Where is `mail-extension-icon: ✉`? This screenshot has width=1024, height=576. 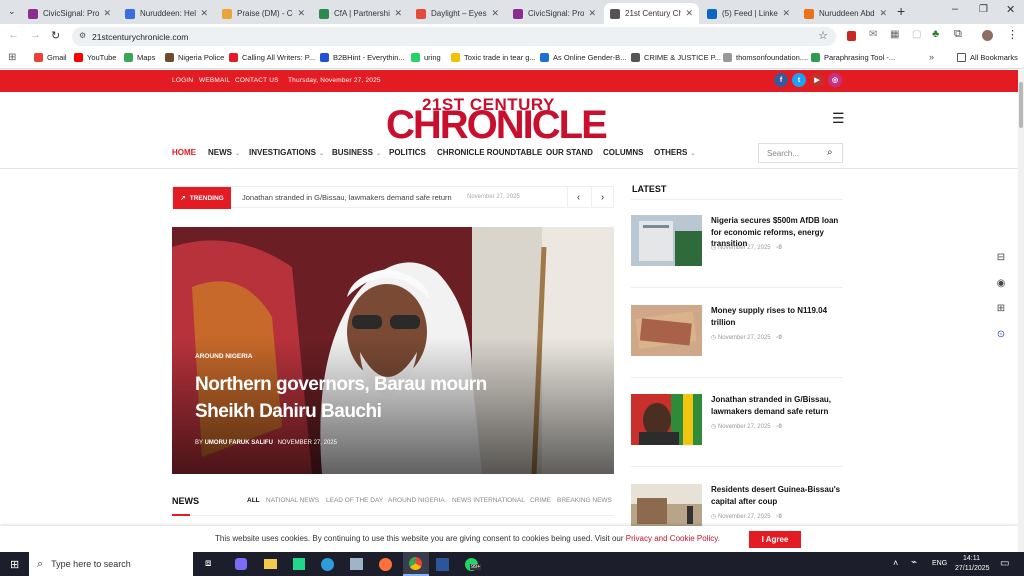
mail-extension-icon: ✉ is located at coordinates (873, 34).